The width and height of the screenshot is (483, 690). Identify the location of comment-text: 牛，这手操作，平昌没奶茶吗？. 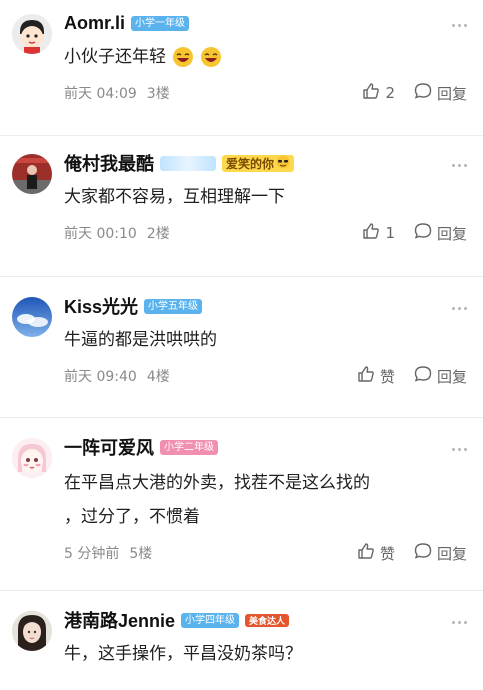
(183, 654).